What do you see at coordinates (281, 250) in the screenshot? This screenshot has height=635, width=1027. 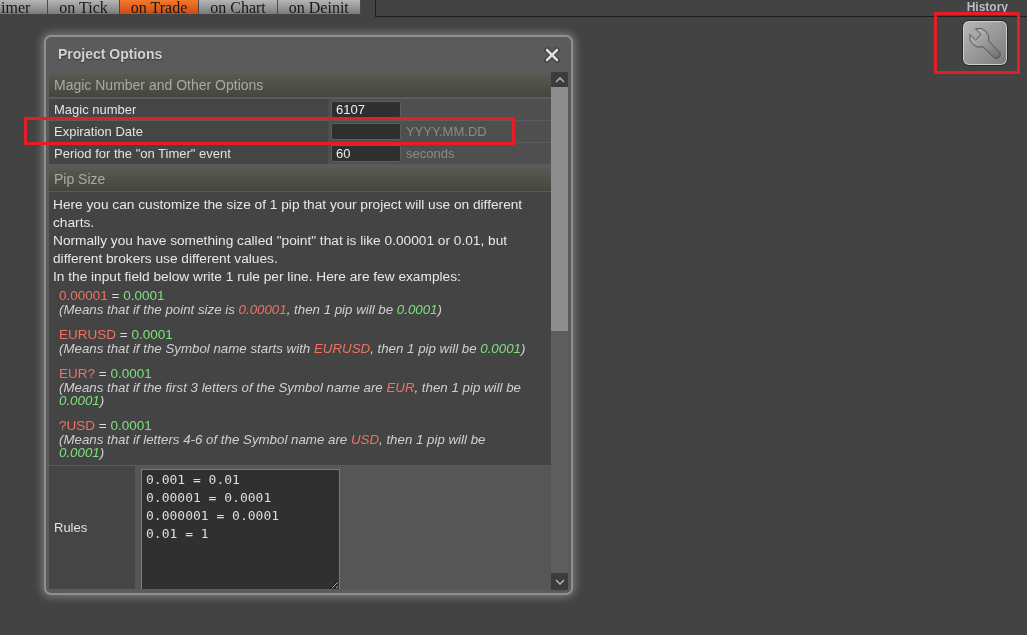 I see `description-text: Normally you have something called "point" that is like 0.00001 or 0.01, but different brokers use different values.` at bounding box center [281, 250].